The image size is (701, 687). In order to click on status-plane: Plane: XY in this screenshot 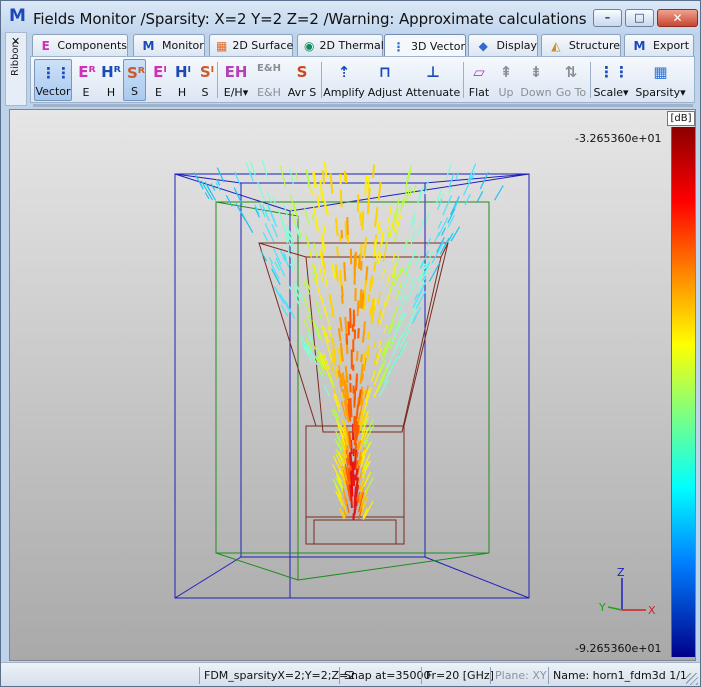, I will do `click(518, 675)`.